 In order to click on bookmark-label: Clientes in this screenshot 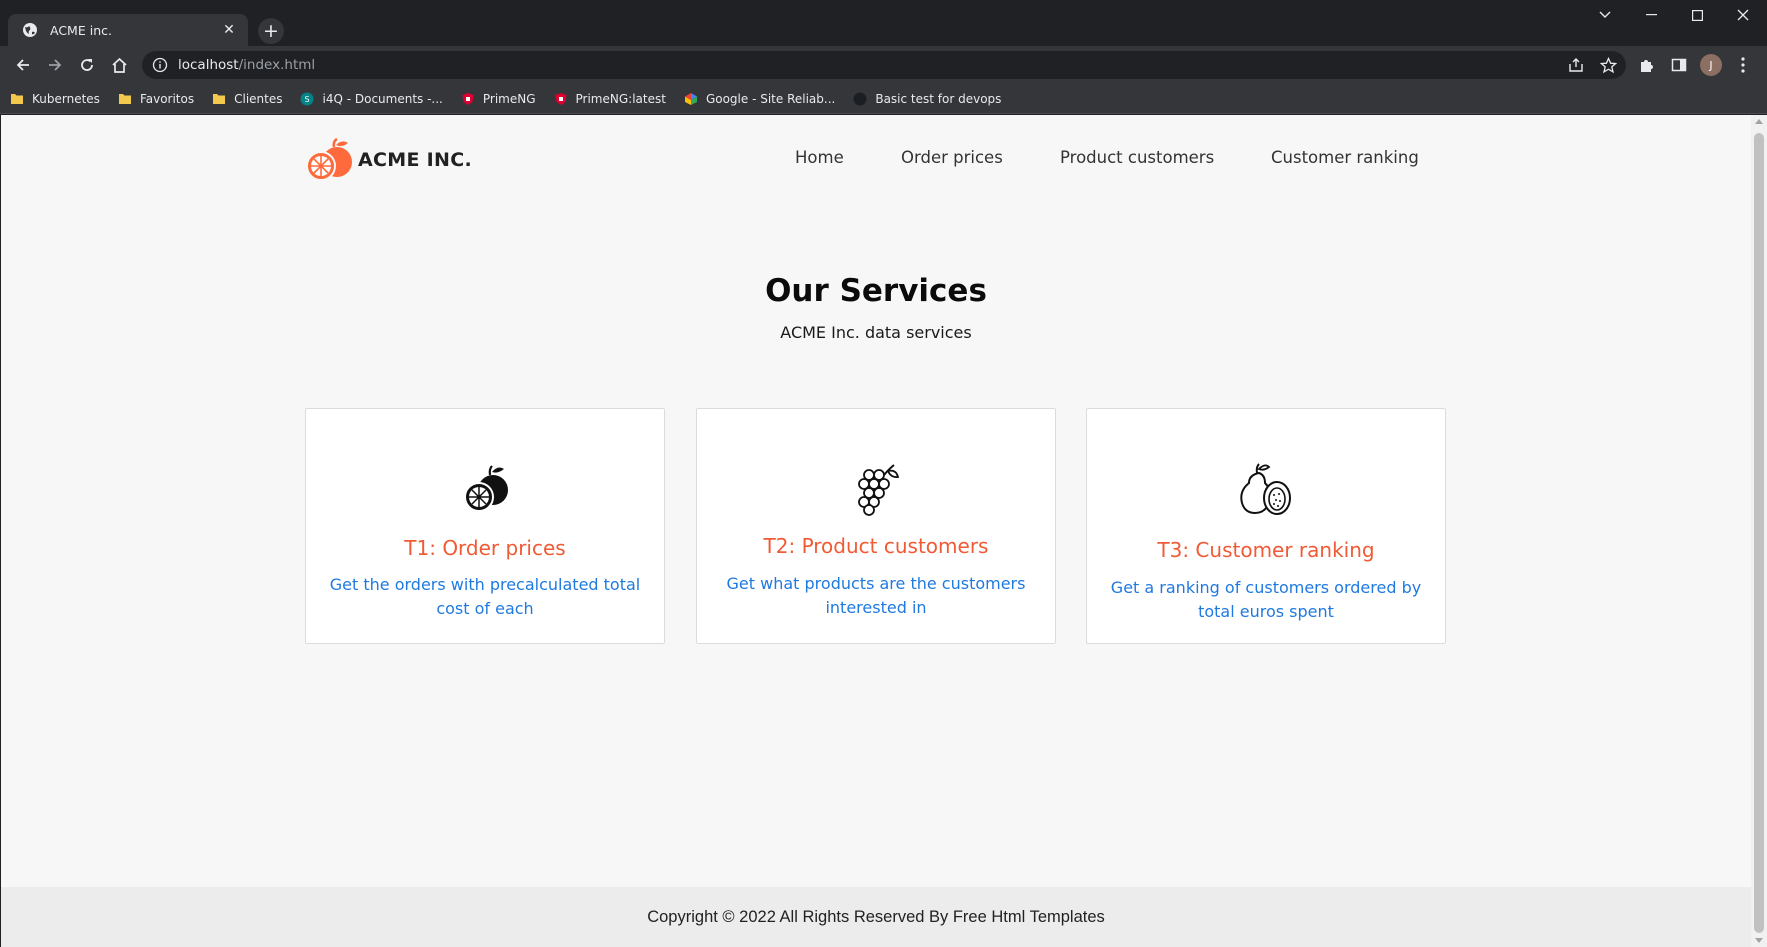, I will do `click(258, 98)`.